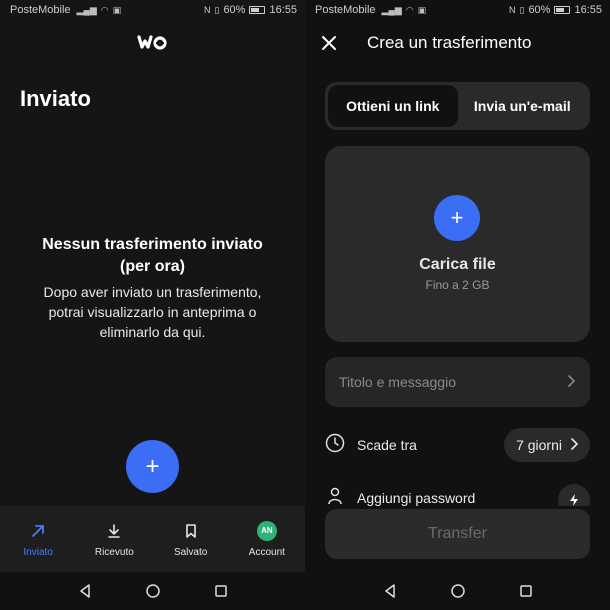 This screenshot has height=610, width=610. I want to click on nav-label-received: Ricevuto, so click(114, 552).